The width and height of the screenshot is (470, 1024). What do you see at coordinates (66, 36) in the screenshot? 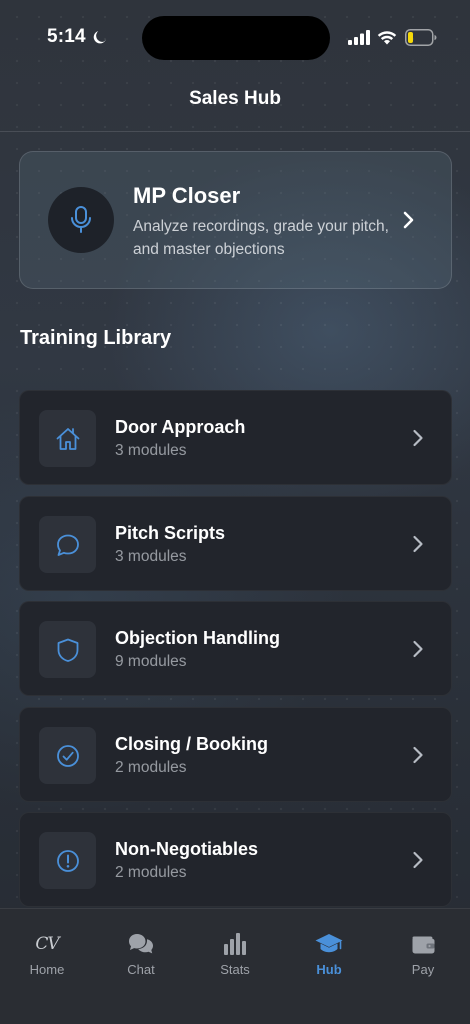
I see `status-time: 5:14` at bounding box center [66, 36].